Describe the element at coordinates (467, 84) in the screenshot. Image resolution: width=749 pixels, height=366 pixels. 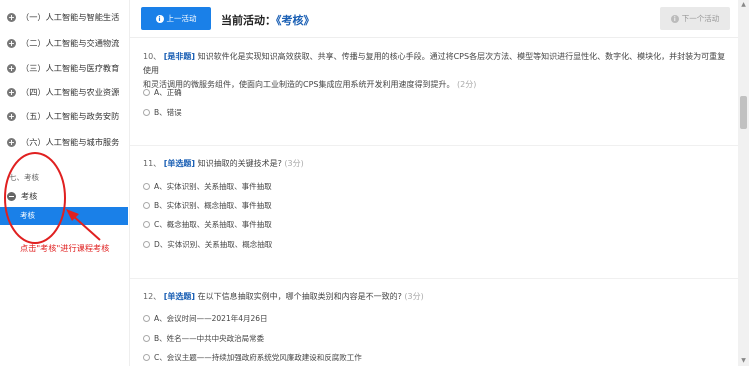
I see `question-score: (2分)` at that location.